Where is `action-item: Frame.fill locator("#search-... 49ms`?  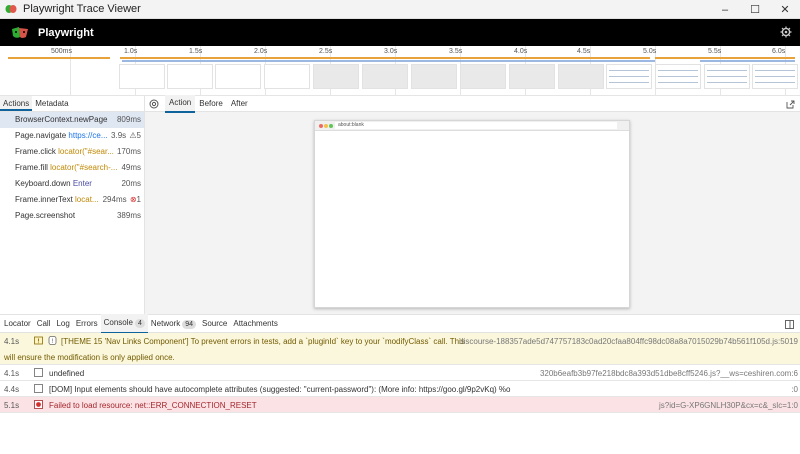
action-item: Frame.fill locator("#search-... 49ms is located at coordinates (72, 168).